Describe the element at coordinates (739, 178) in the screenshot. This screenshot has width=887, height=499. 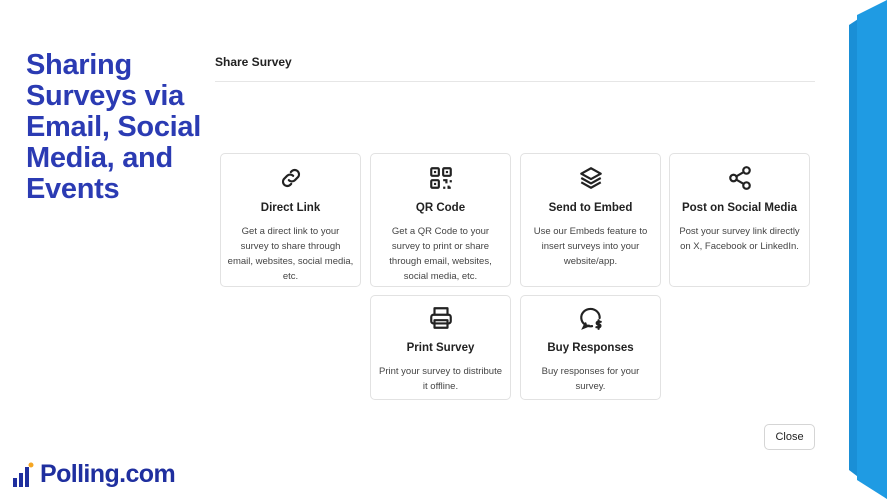
I see `share-icon` at that location.